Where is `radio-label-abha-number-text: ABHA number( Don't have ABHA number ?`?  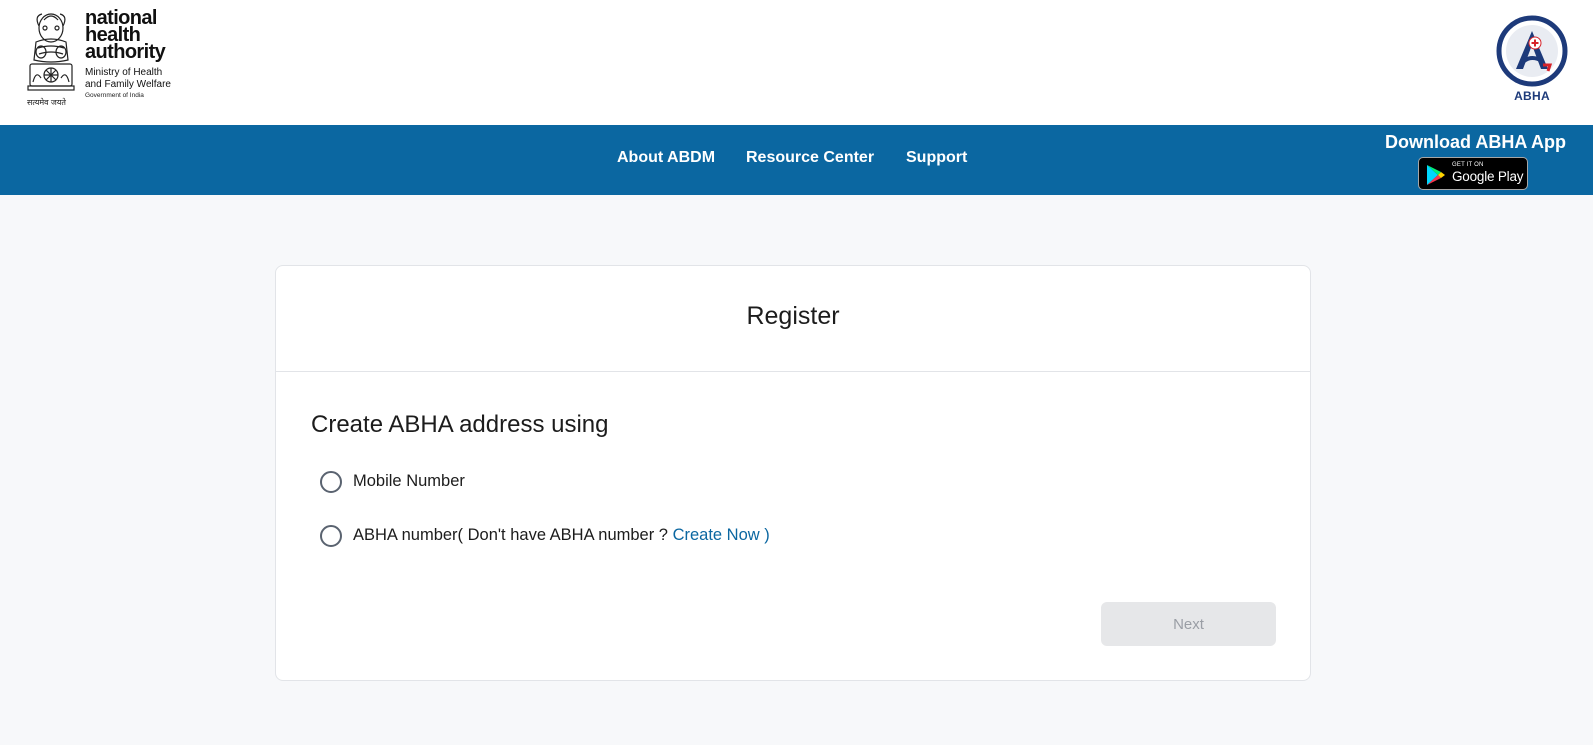 radio-label-abha-number-text: ABHA number( Don't have ABHA number ? is located at coordinates (513, 535).